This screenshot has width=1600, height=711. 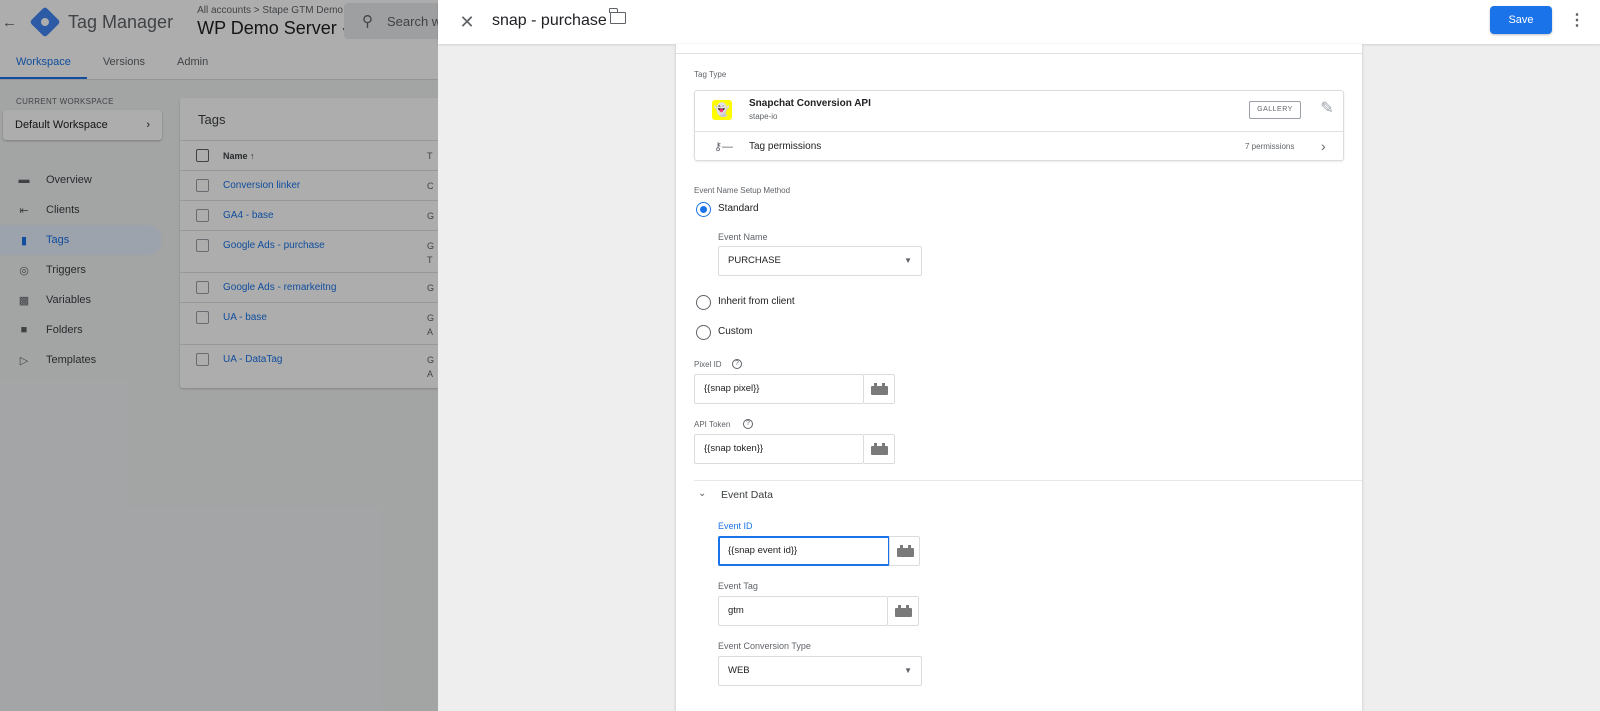 I want to click on close-icon: ✕, so click(x=467, y=22).